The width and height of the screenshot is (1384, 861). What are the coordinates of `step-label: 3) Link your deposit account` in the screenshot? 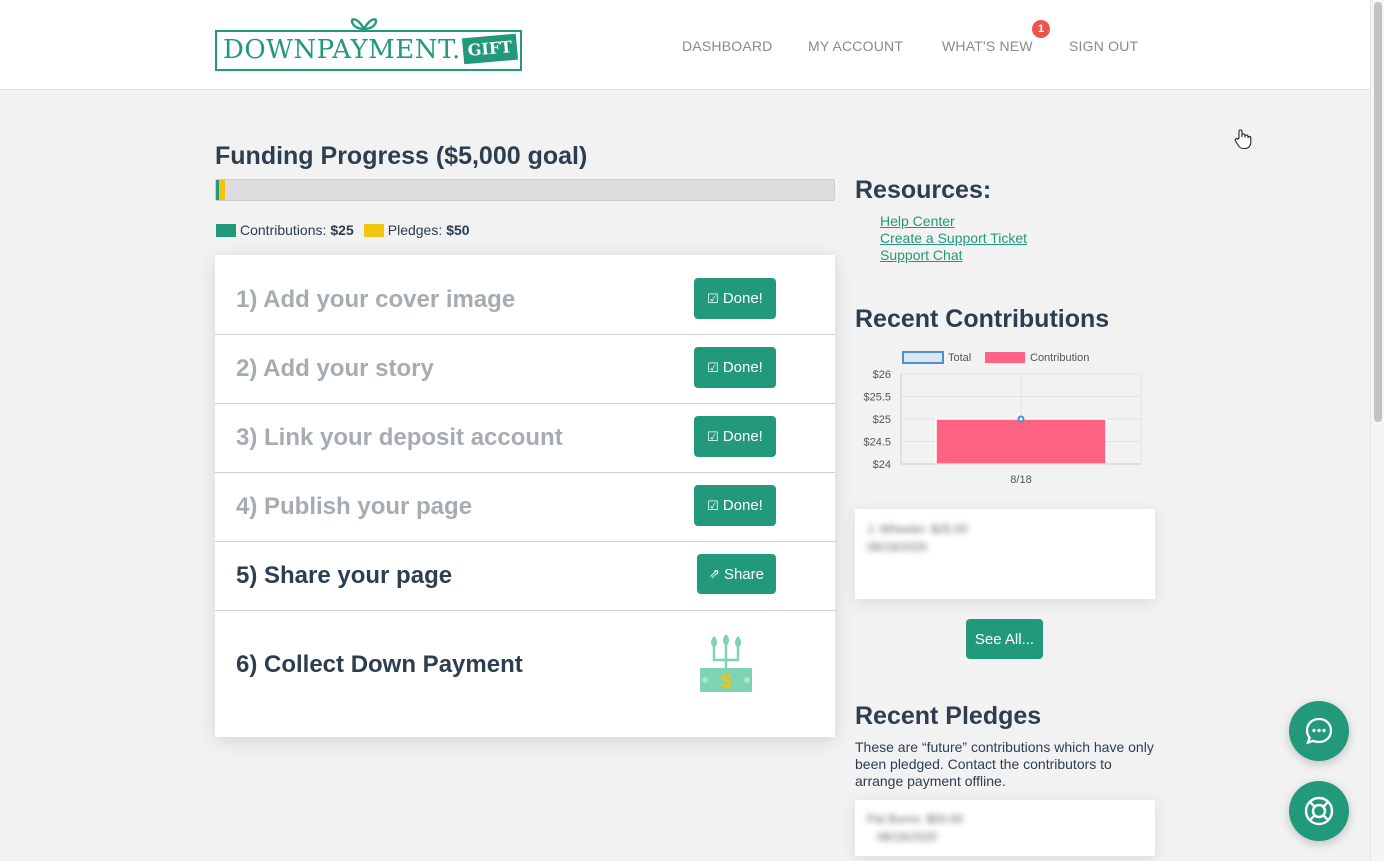 It's located at (399, 437).